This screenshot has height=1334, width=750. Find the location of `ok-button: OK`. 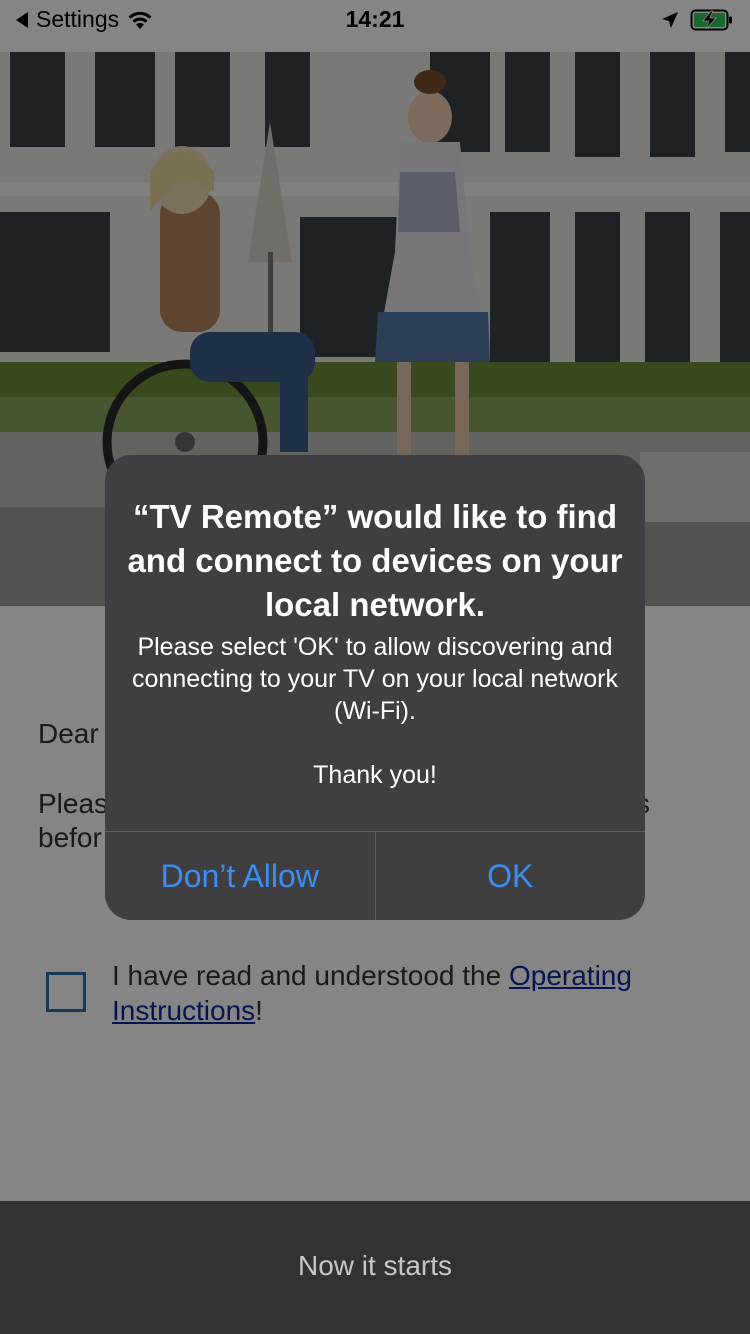

ok-button: OK is located at coordinates (510, 876).